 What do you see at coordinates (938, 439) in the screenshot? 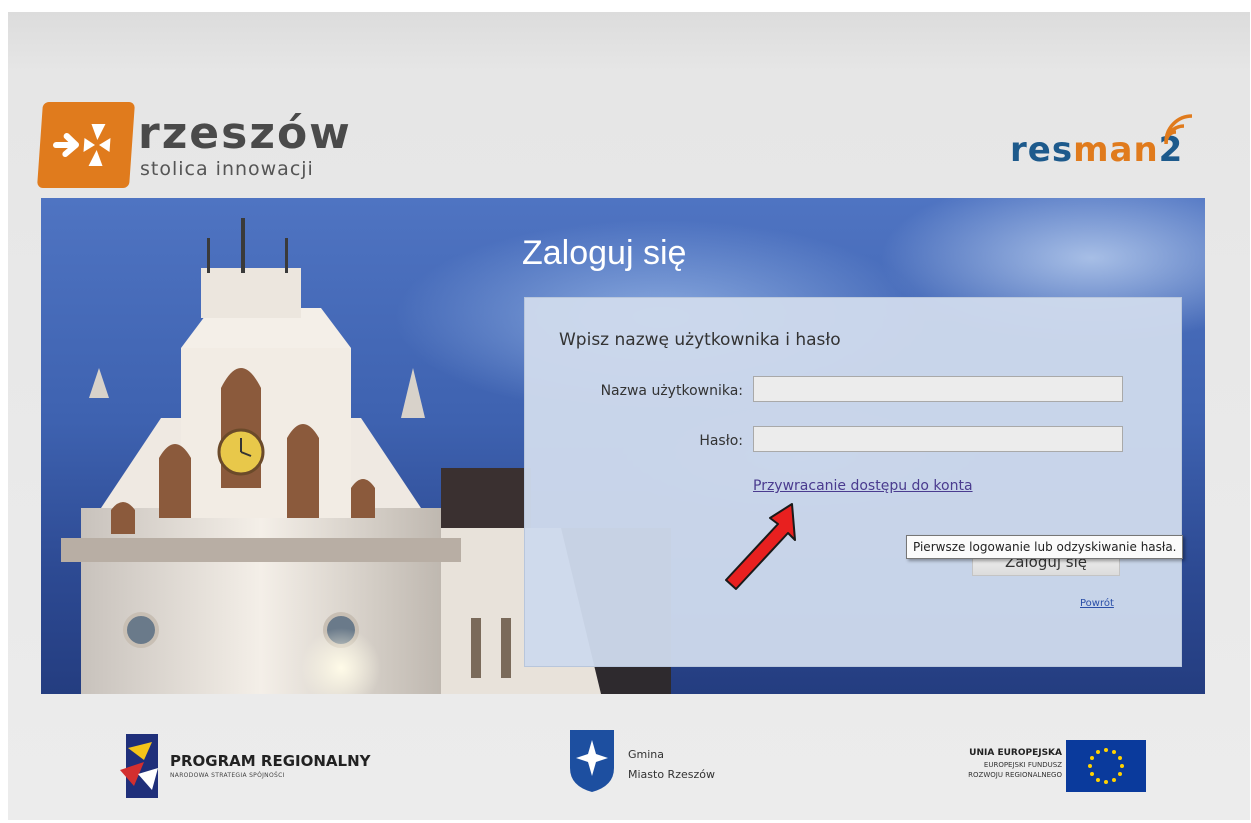
I see `password-input` at bounding box center [938, 439].